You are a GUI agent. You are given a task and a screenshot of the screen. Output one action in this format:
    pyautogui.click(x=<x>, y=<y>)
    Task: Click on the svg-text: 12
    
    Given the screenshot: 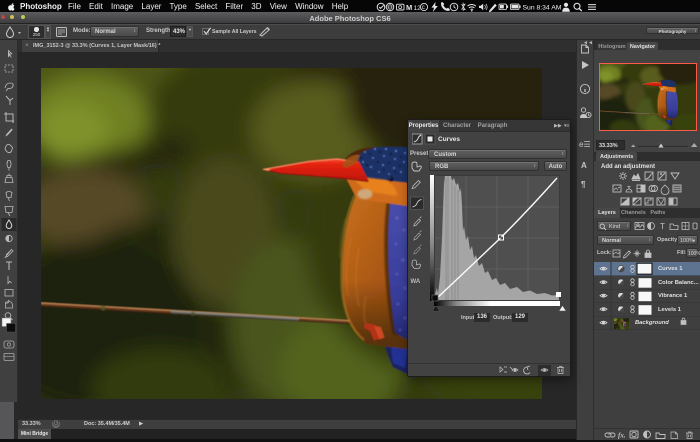 What is the action you would take?
    pyautogui.click(x=418, y=8)
    